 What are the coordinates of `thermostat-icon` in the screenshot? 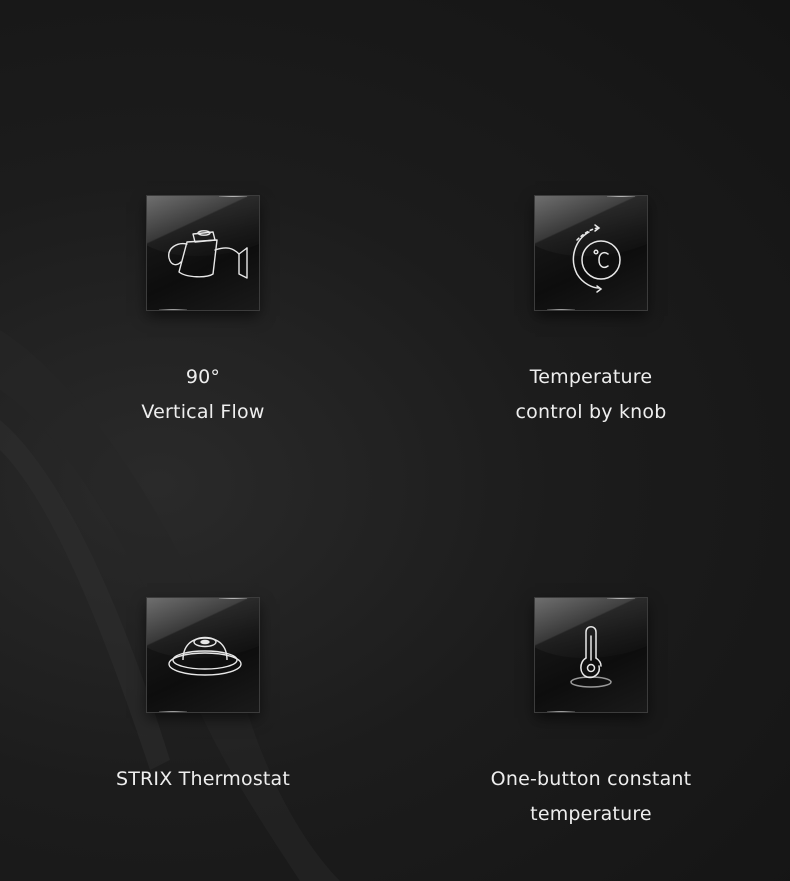 It's located at (205, 656).